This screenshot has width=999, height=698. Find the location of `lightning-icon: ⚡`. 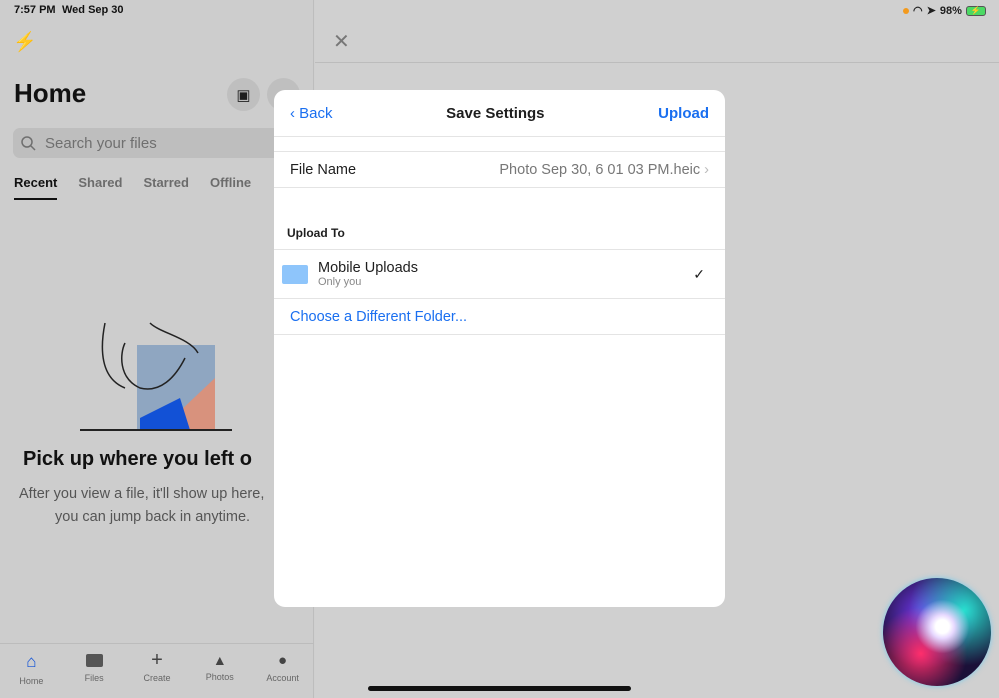

lightning-icon: ⚡ is located at coordinates (25, 42).